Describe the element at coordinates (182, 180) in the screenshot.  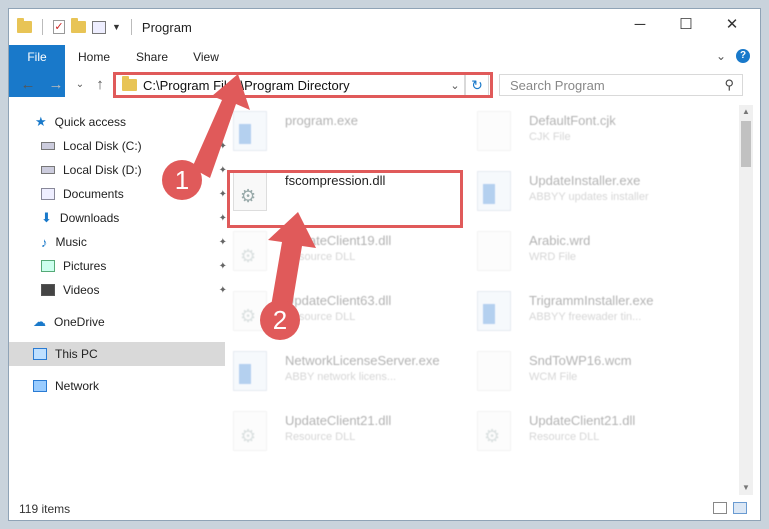
I see `step-1-badge: 1` at that location.